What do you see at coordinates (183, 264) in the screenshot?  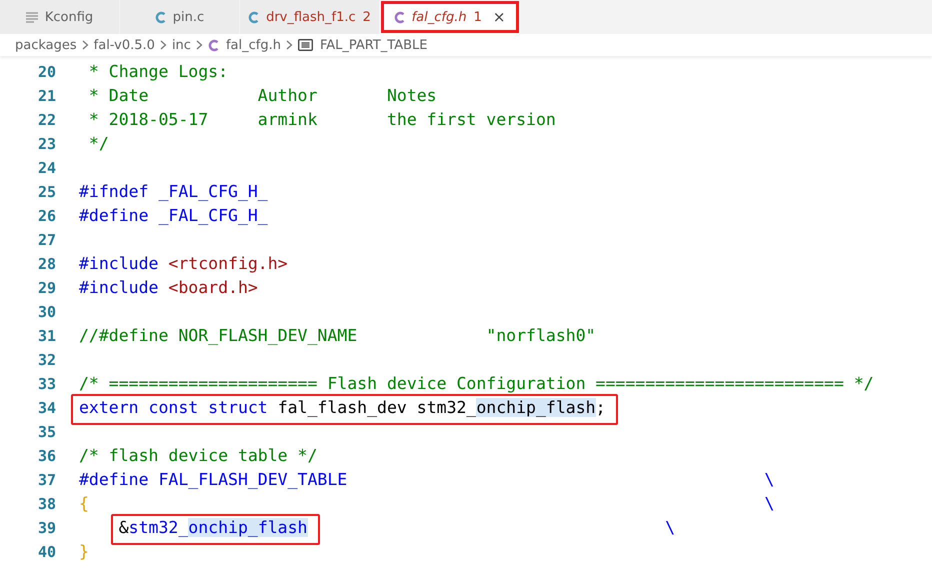 I see `code-line: #include <rtconfig.h>` at bounding box center [183, 264].